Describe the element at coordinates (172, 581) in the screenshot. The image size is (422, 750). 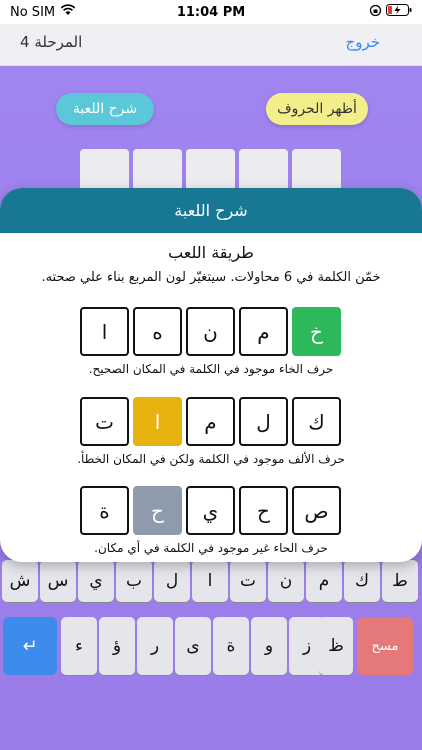
I see `key: ل` at that location.